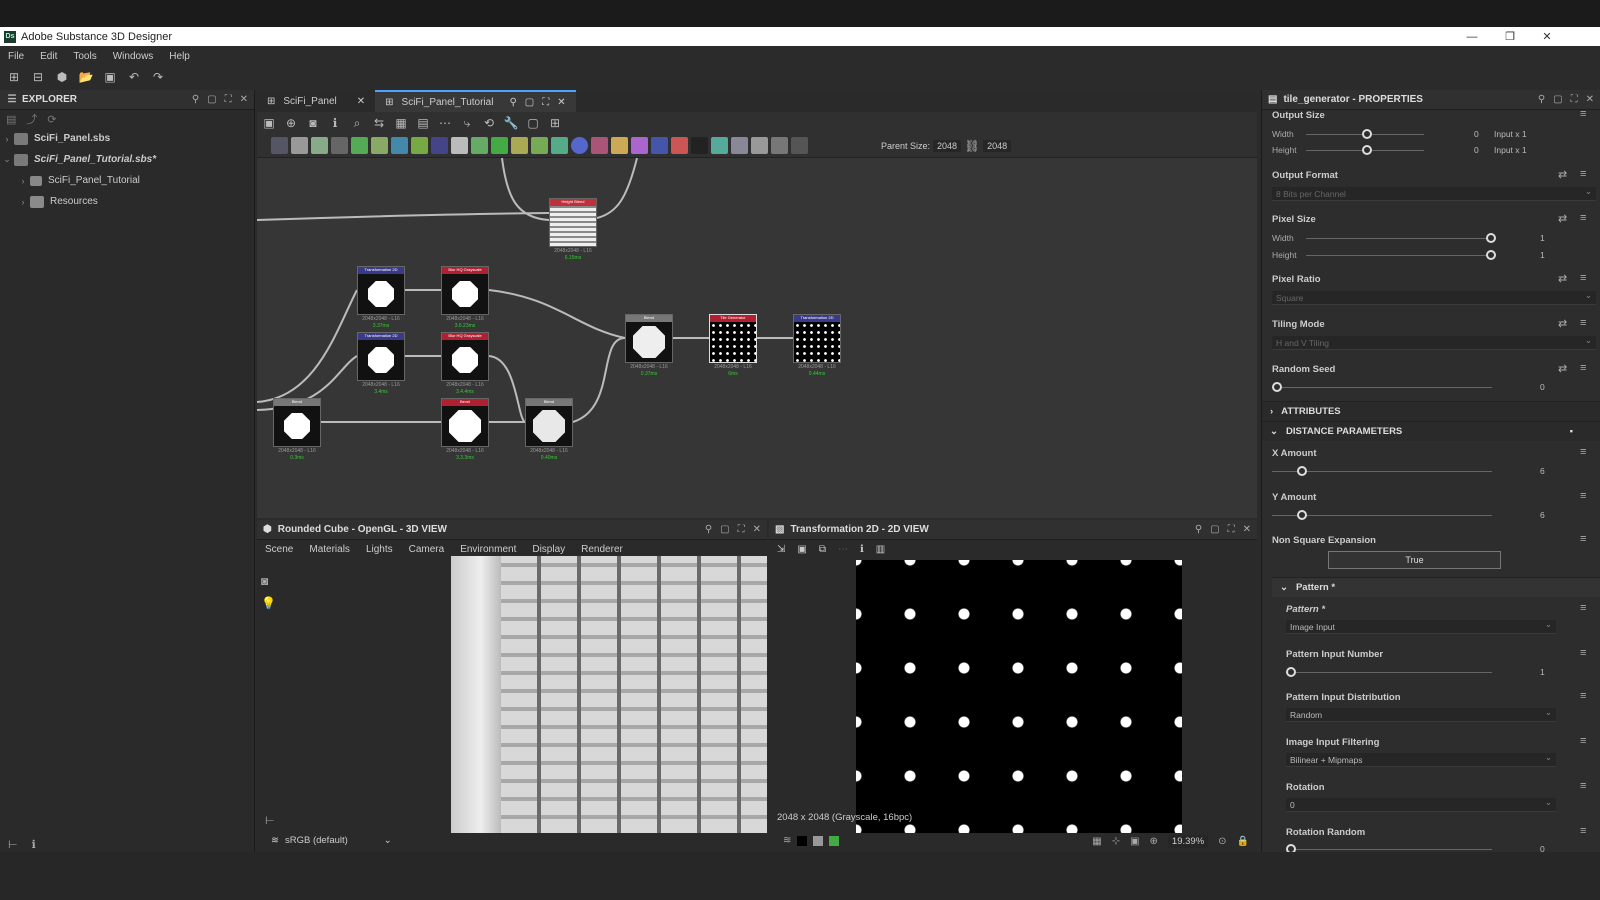 This screenshot has width=1600, height=900. Describe the element at coordinates (801, 549) in the screenshot. I see `save-image-icon: ▣` at that location.